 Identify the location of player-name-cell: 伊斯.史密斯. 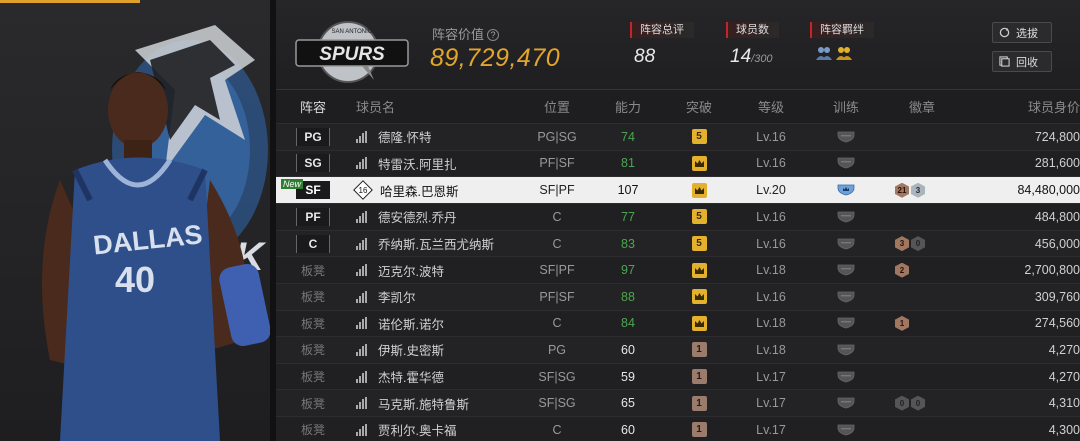
(437, 349).